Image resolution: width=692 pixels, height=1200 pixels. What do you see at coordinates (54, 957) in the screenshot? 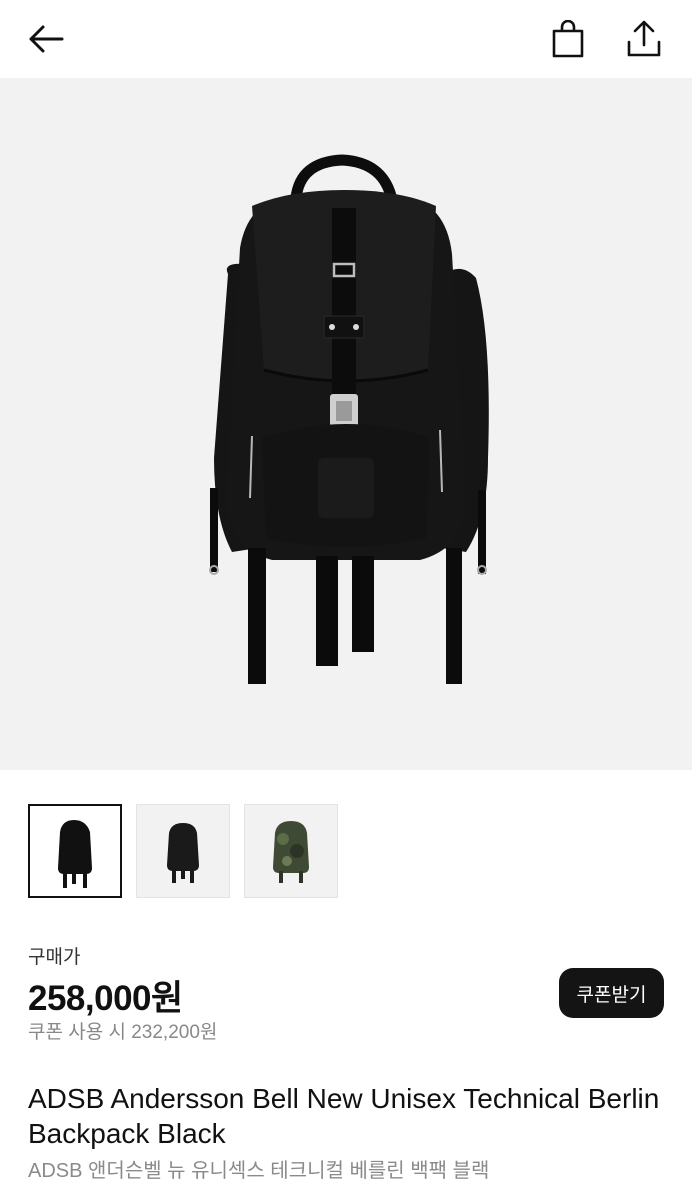
I see `price-label: 구매가` at bounding box center [54, 957].